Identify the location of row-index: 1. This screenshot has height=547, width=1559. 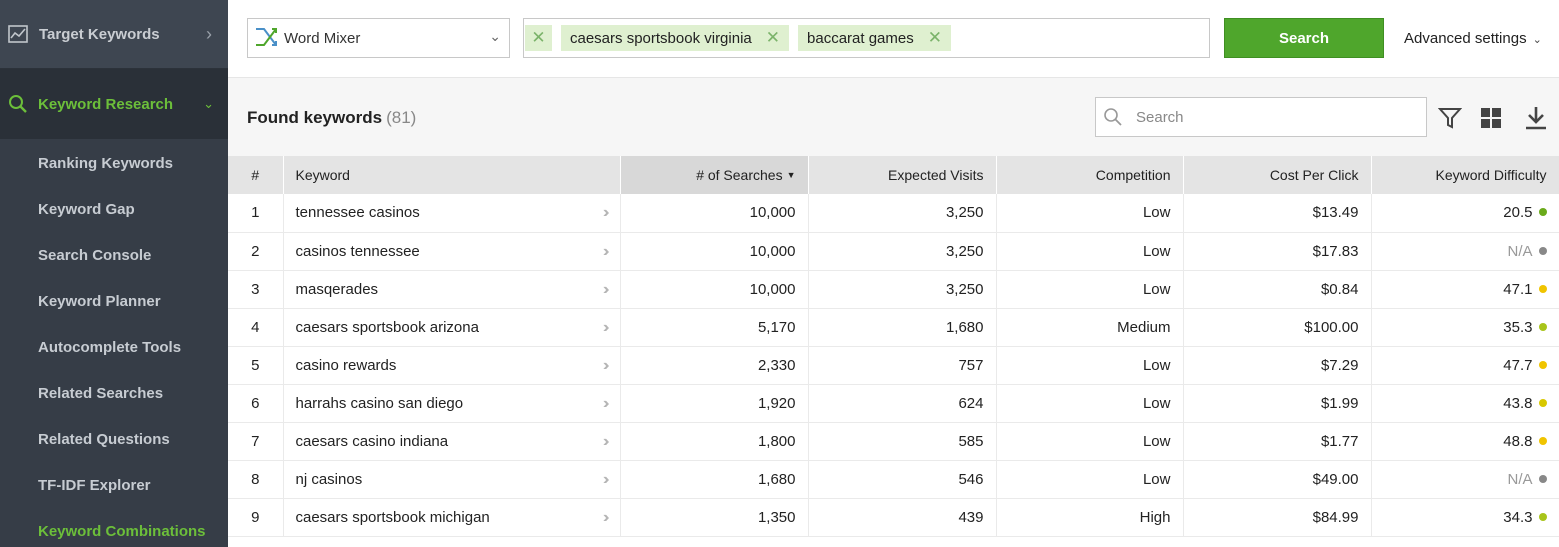
(256, 213).